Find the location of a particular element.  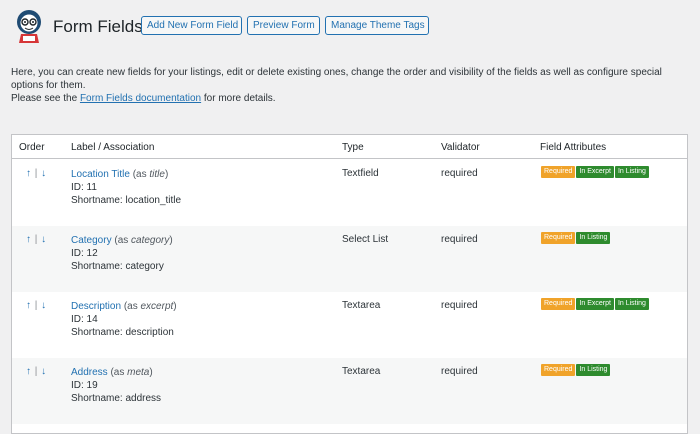

field-shortname: Shortname: category is located at coordinates (117, 266).